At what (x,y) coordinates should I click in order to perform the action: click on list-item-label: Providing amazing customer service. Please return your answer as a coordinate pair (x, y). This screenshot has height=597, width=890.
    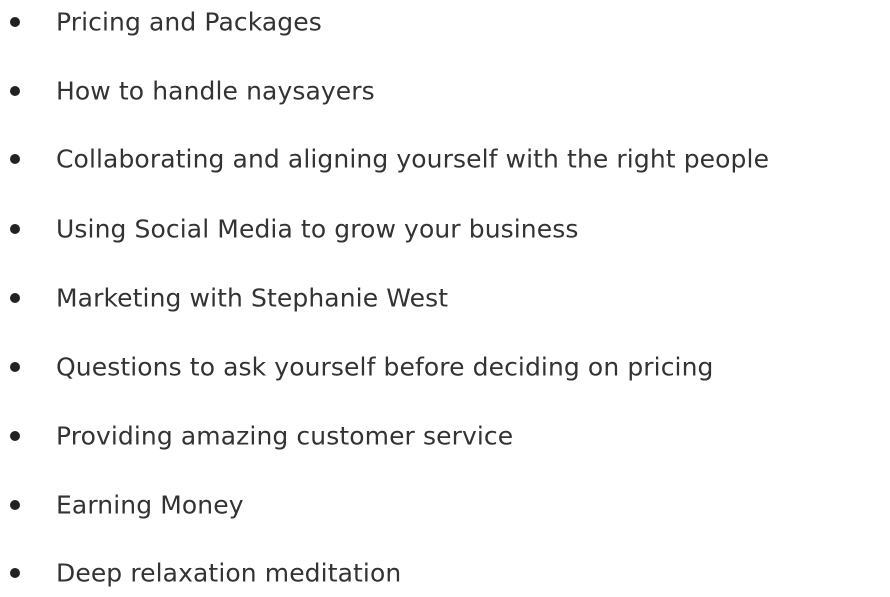
    Looking at the image, I should click on (285, 436).